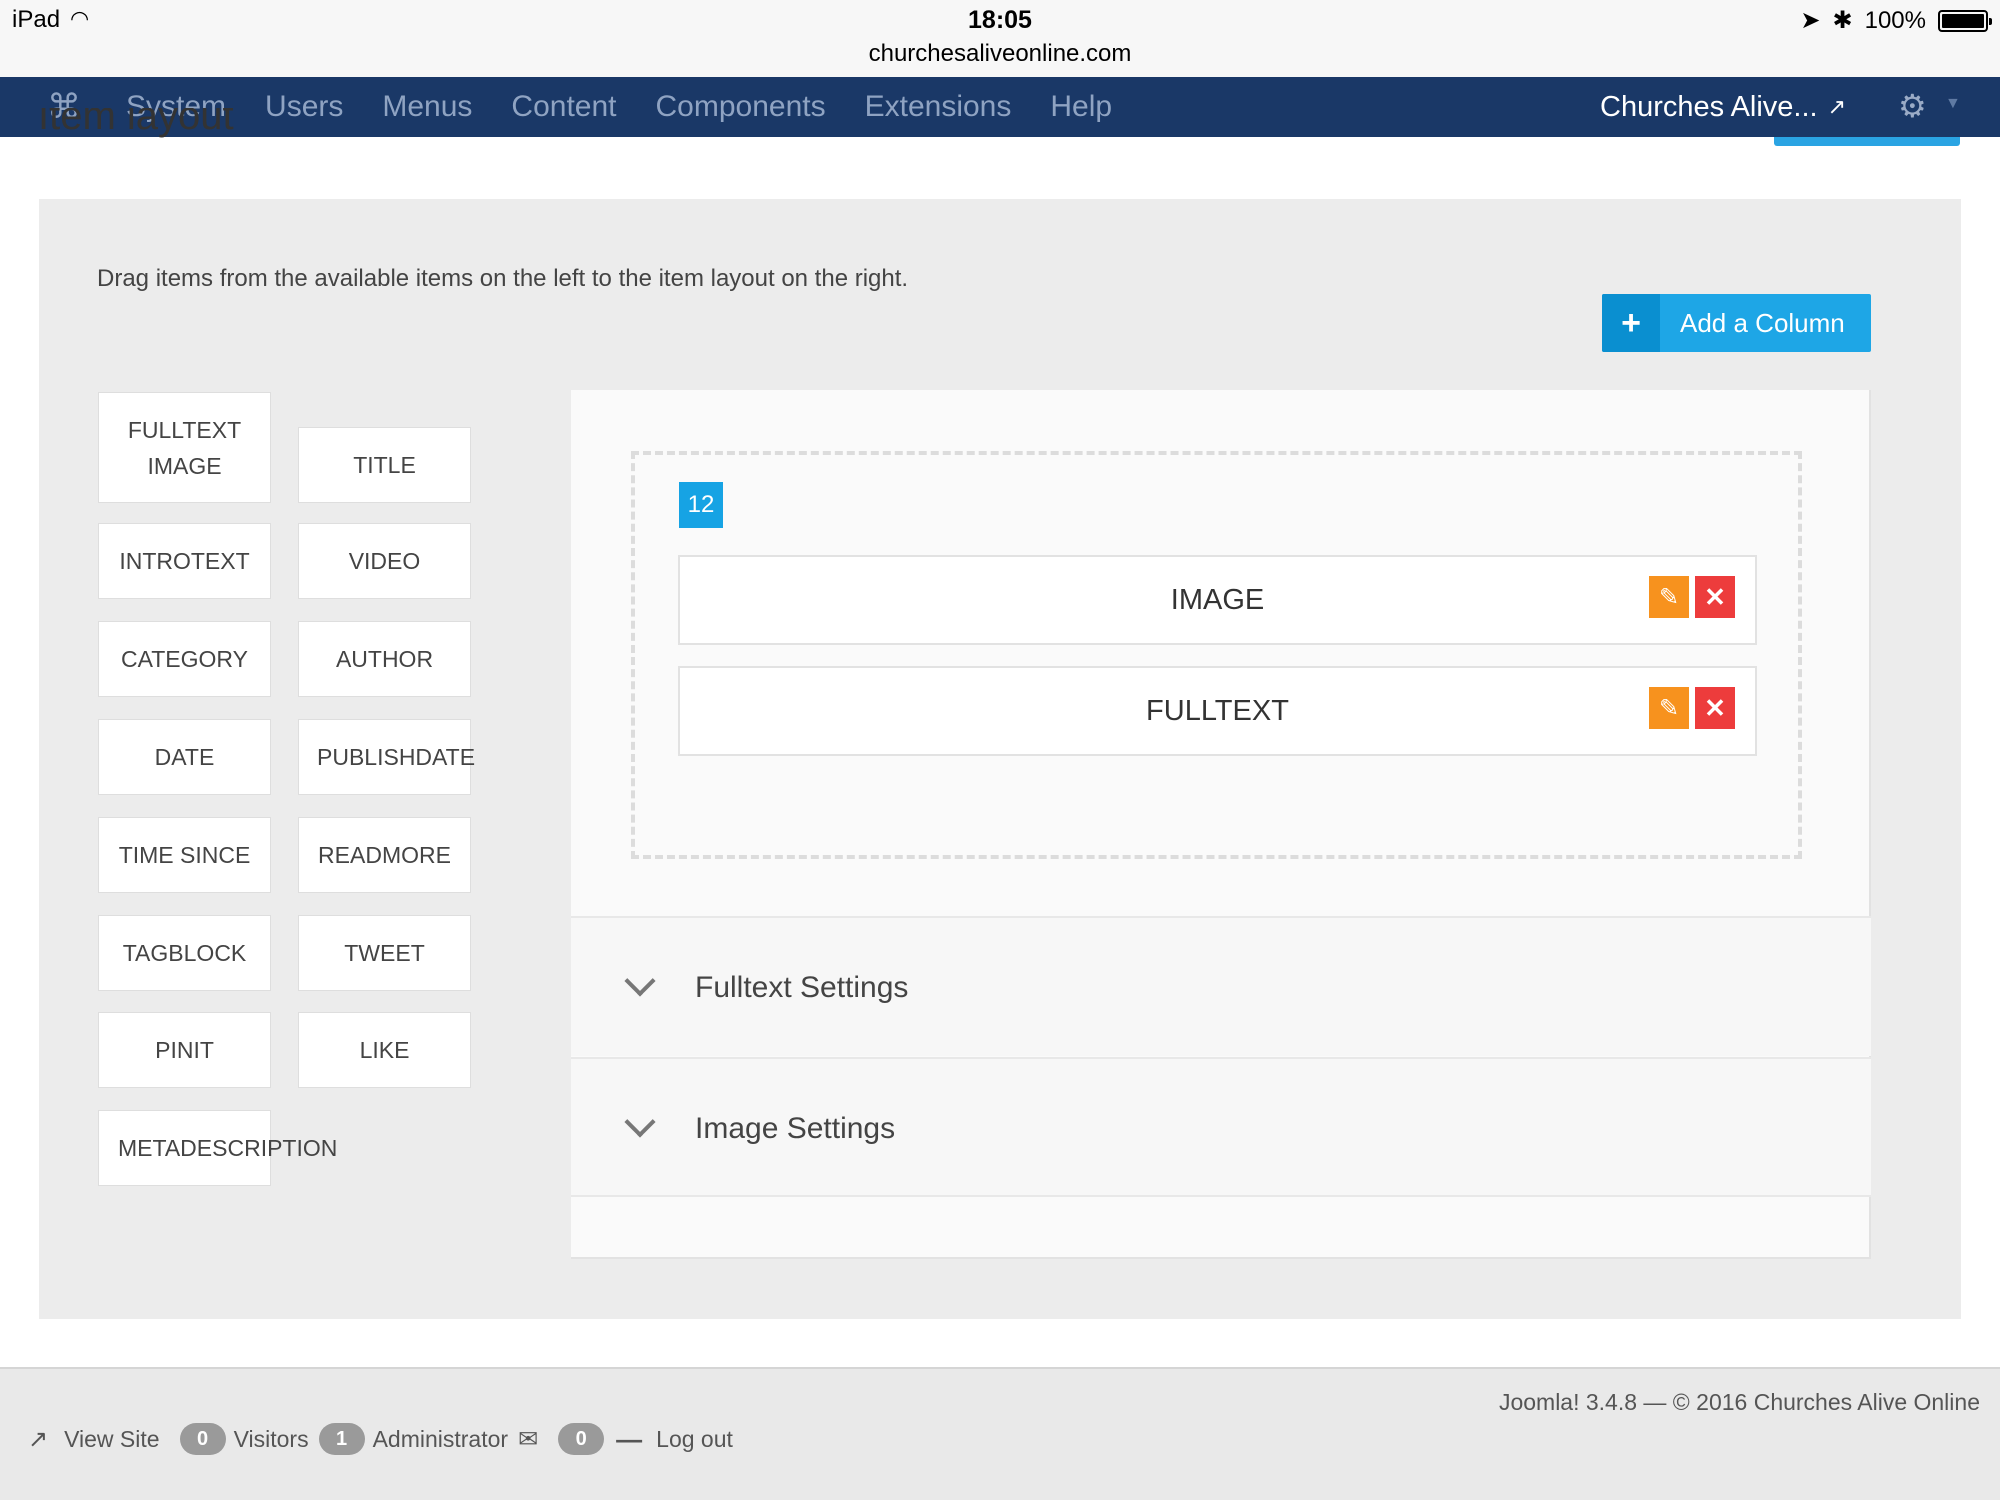 This screenshot has width=2000, height=1500. Describe the element at coordinates (427, 107) in the screenshot. I see `menu-menus: Menus` at that location.